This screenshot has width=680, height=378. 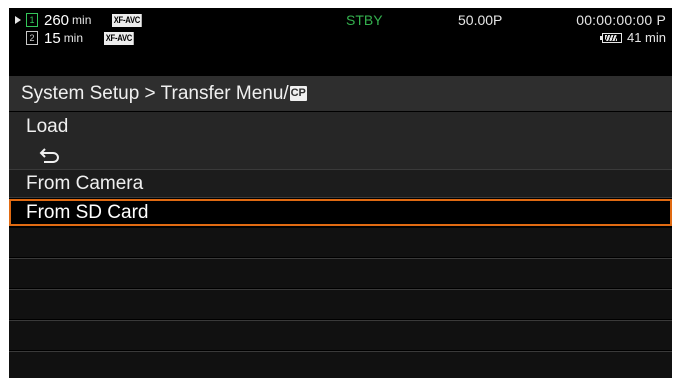 What do you see at coordinates (127, 20) in the screenshot?
I see `slot1-format-badge: XF-AVC` at bounding box center [127, 20].